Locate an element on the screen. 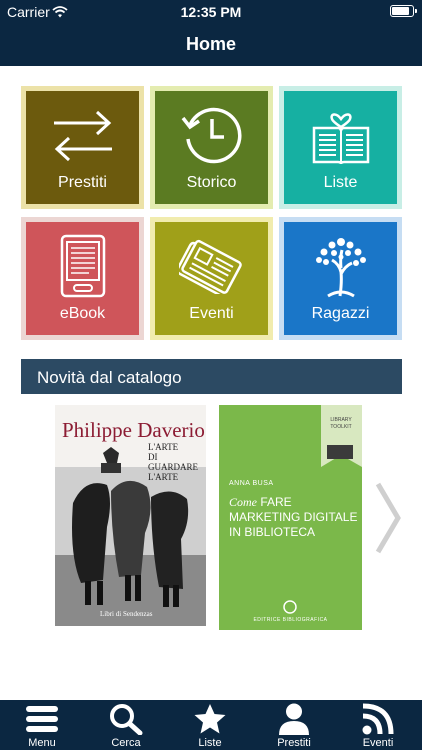  star-icon is located at coordinates (210, 719).